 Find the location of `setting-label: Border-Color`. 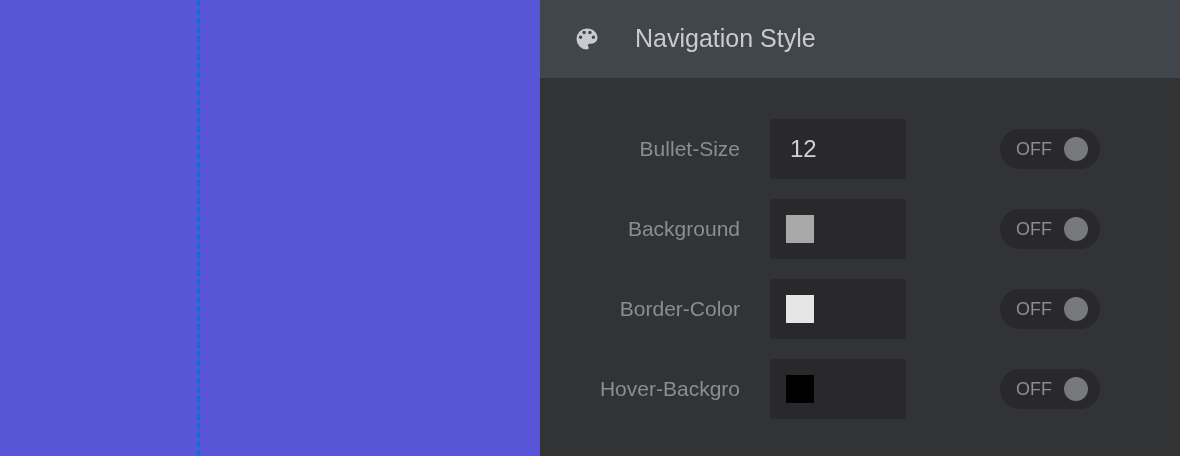

setting-label: Border-Color is located at coordinates (679, 309).